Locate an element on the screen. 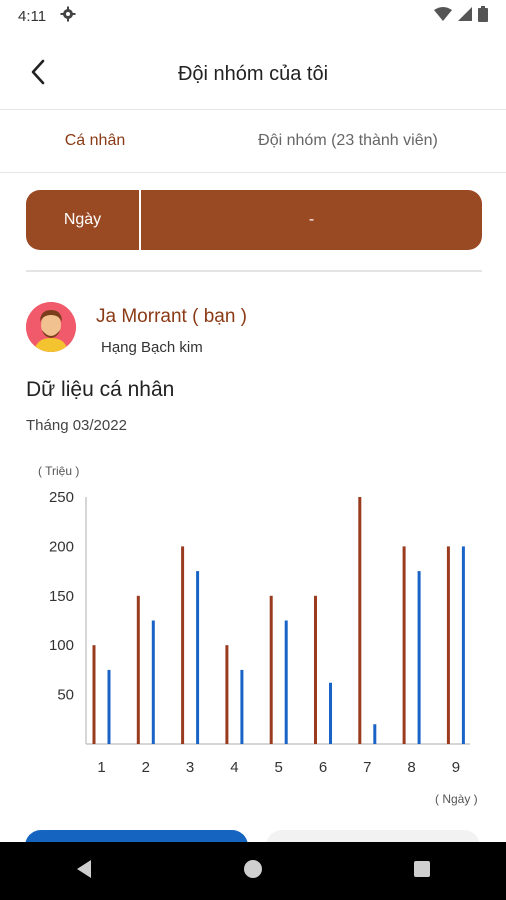 The height and width of the screenshot is (900, 506). user-name: Ja Morrant ( bạn ) is located at coordinates (171, 316).